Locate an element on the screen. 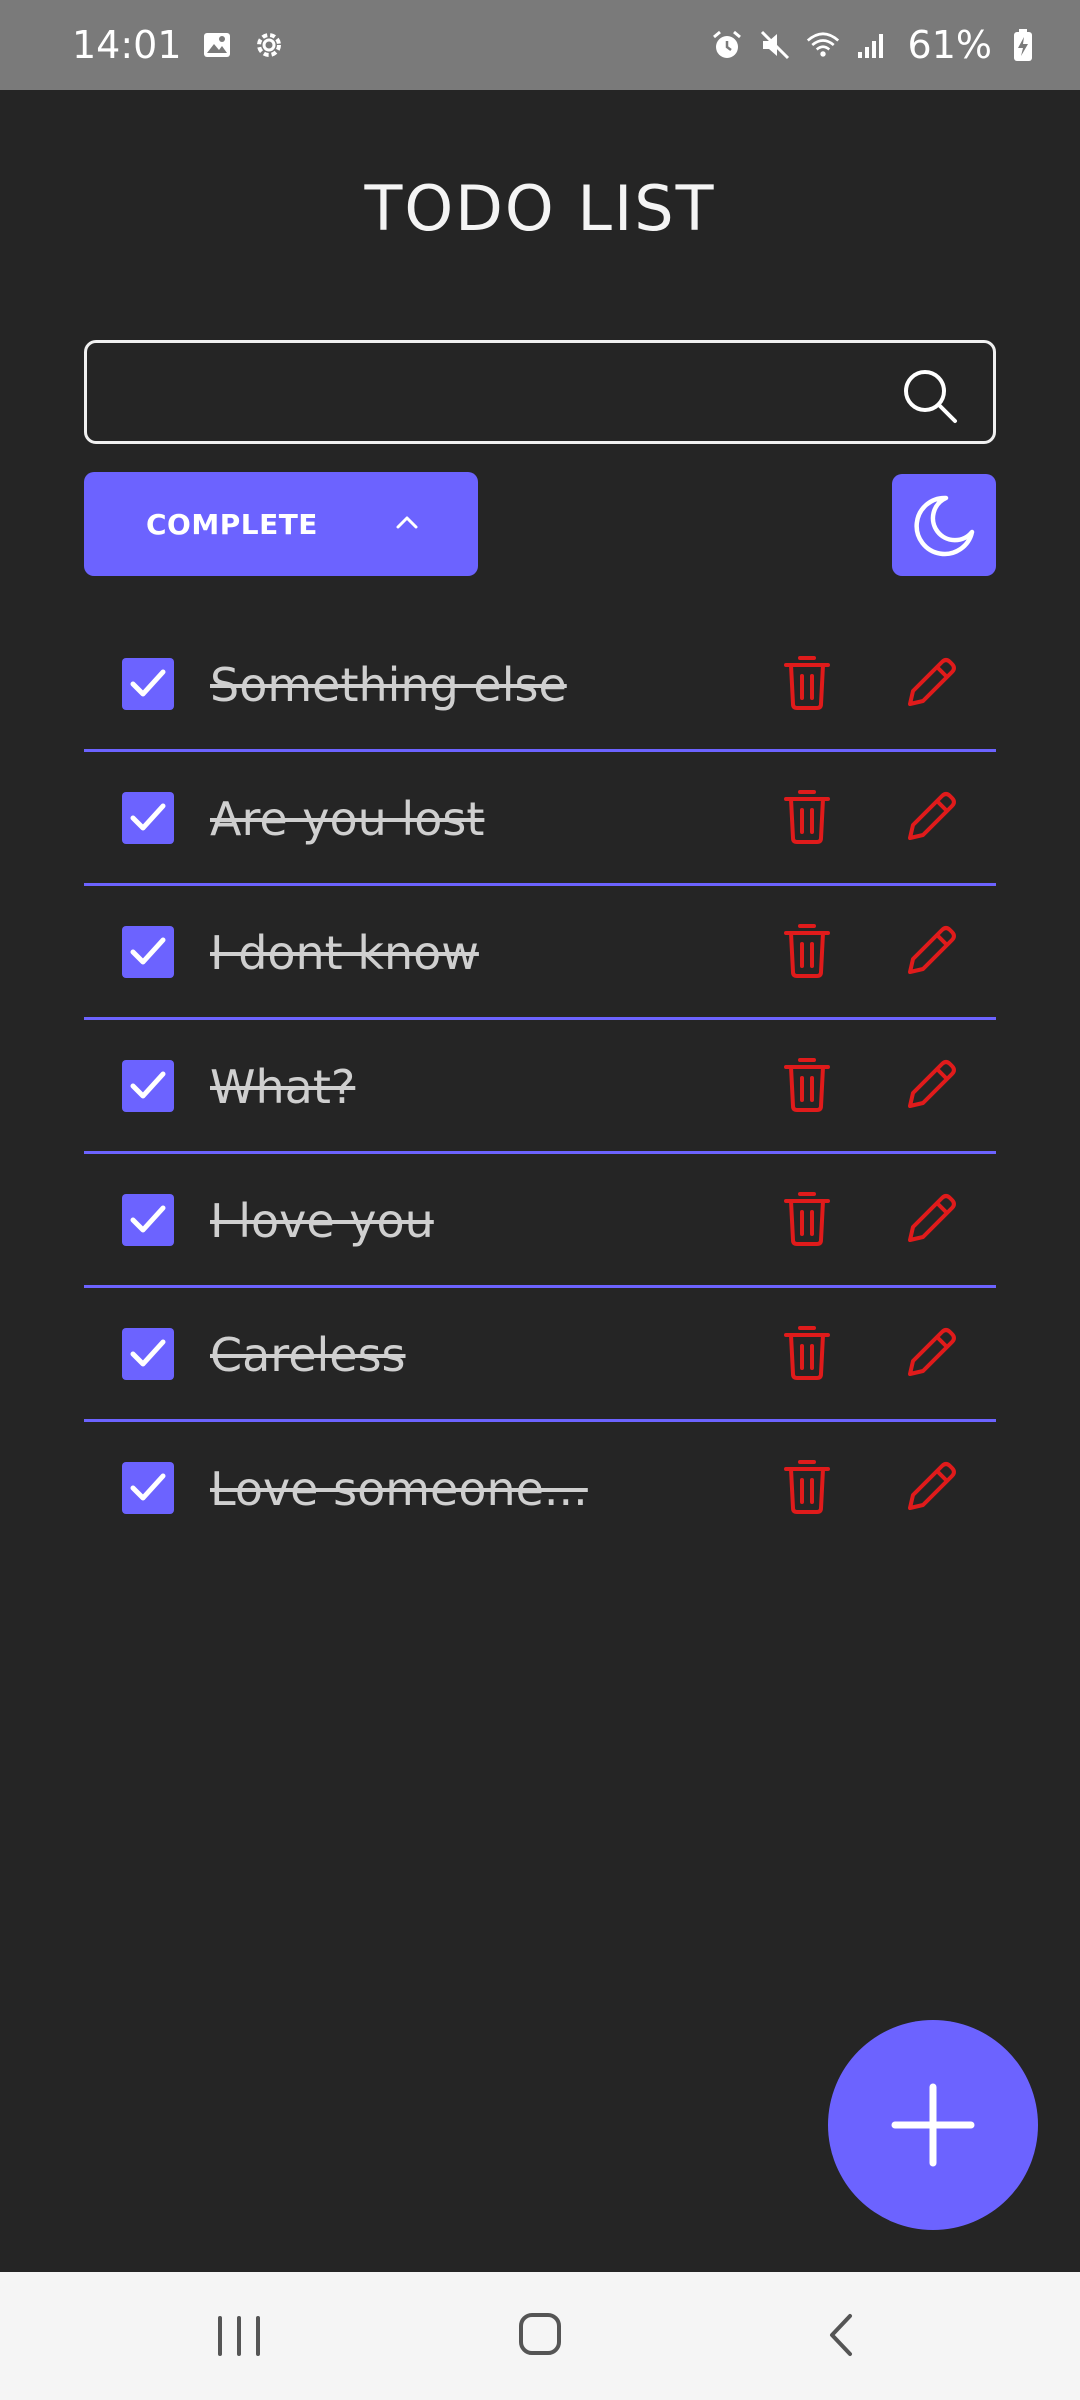  theme-toggle-button is located at coordinates (944, 525).